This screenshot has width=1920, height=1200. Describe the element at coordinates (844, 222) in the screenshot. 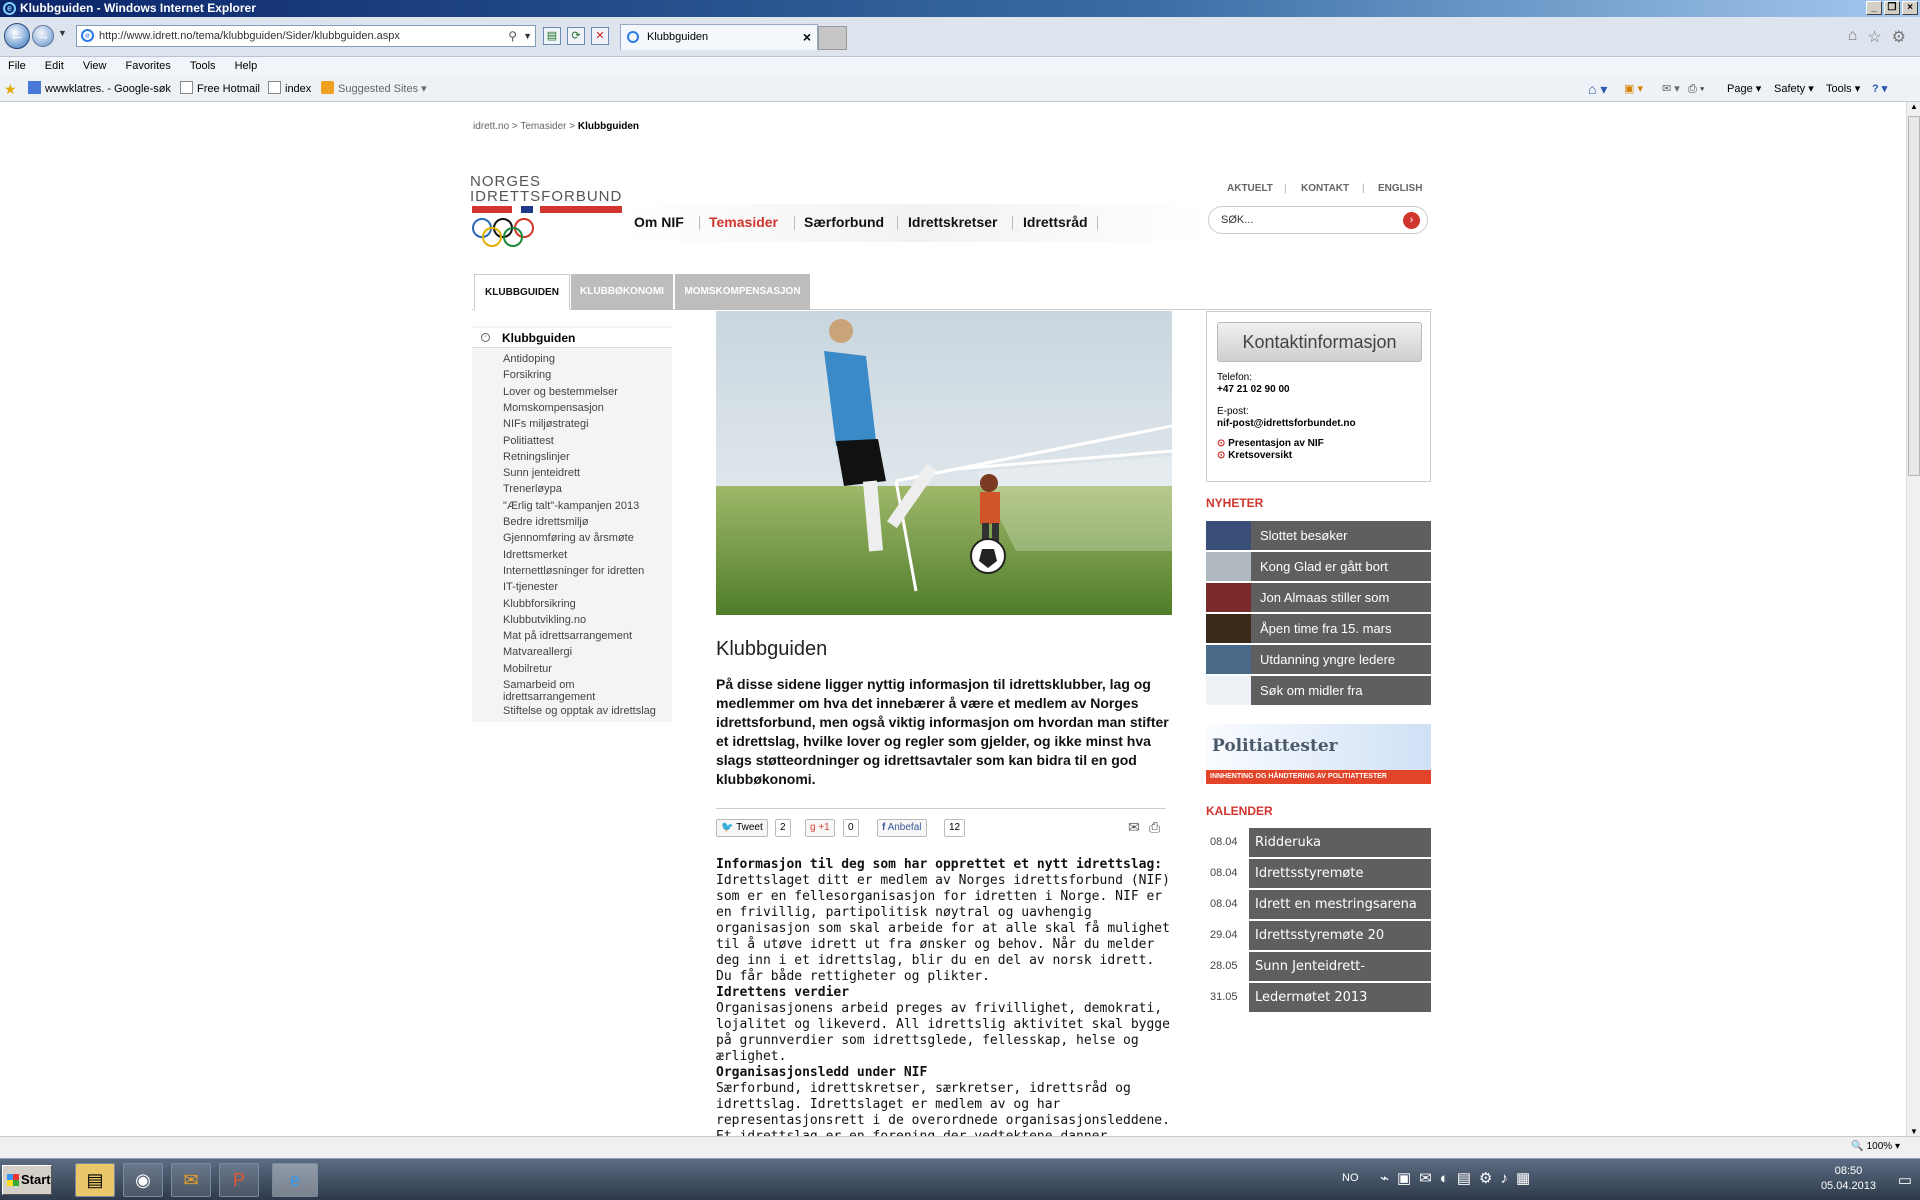

I see `mainnav-saerforbund: Særforbund` at that location.